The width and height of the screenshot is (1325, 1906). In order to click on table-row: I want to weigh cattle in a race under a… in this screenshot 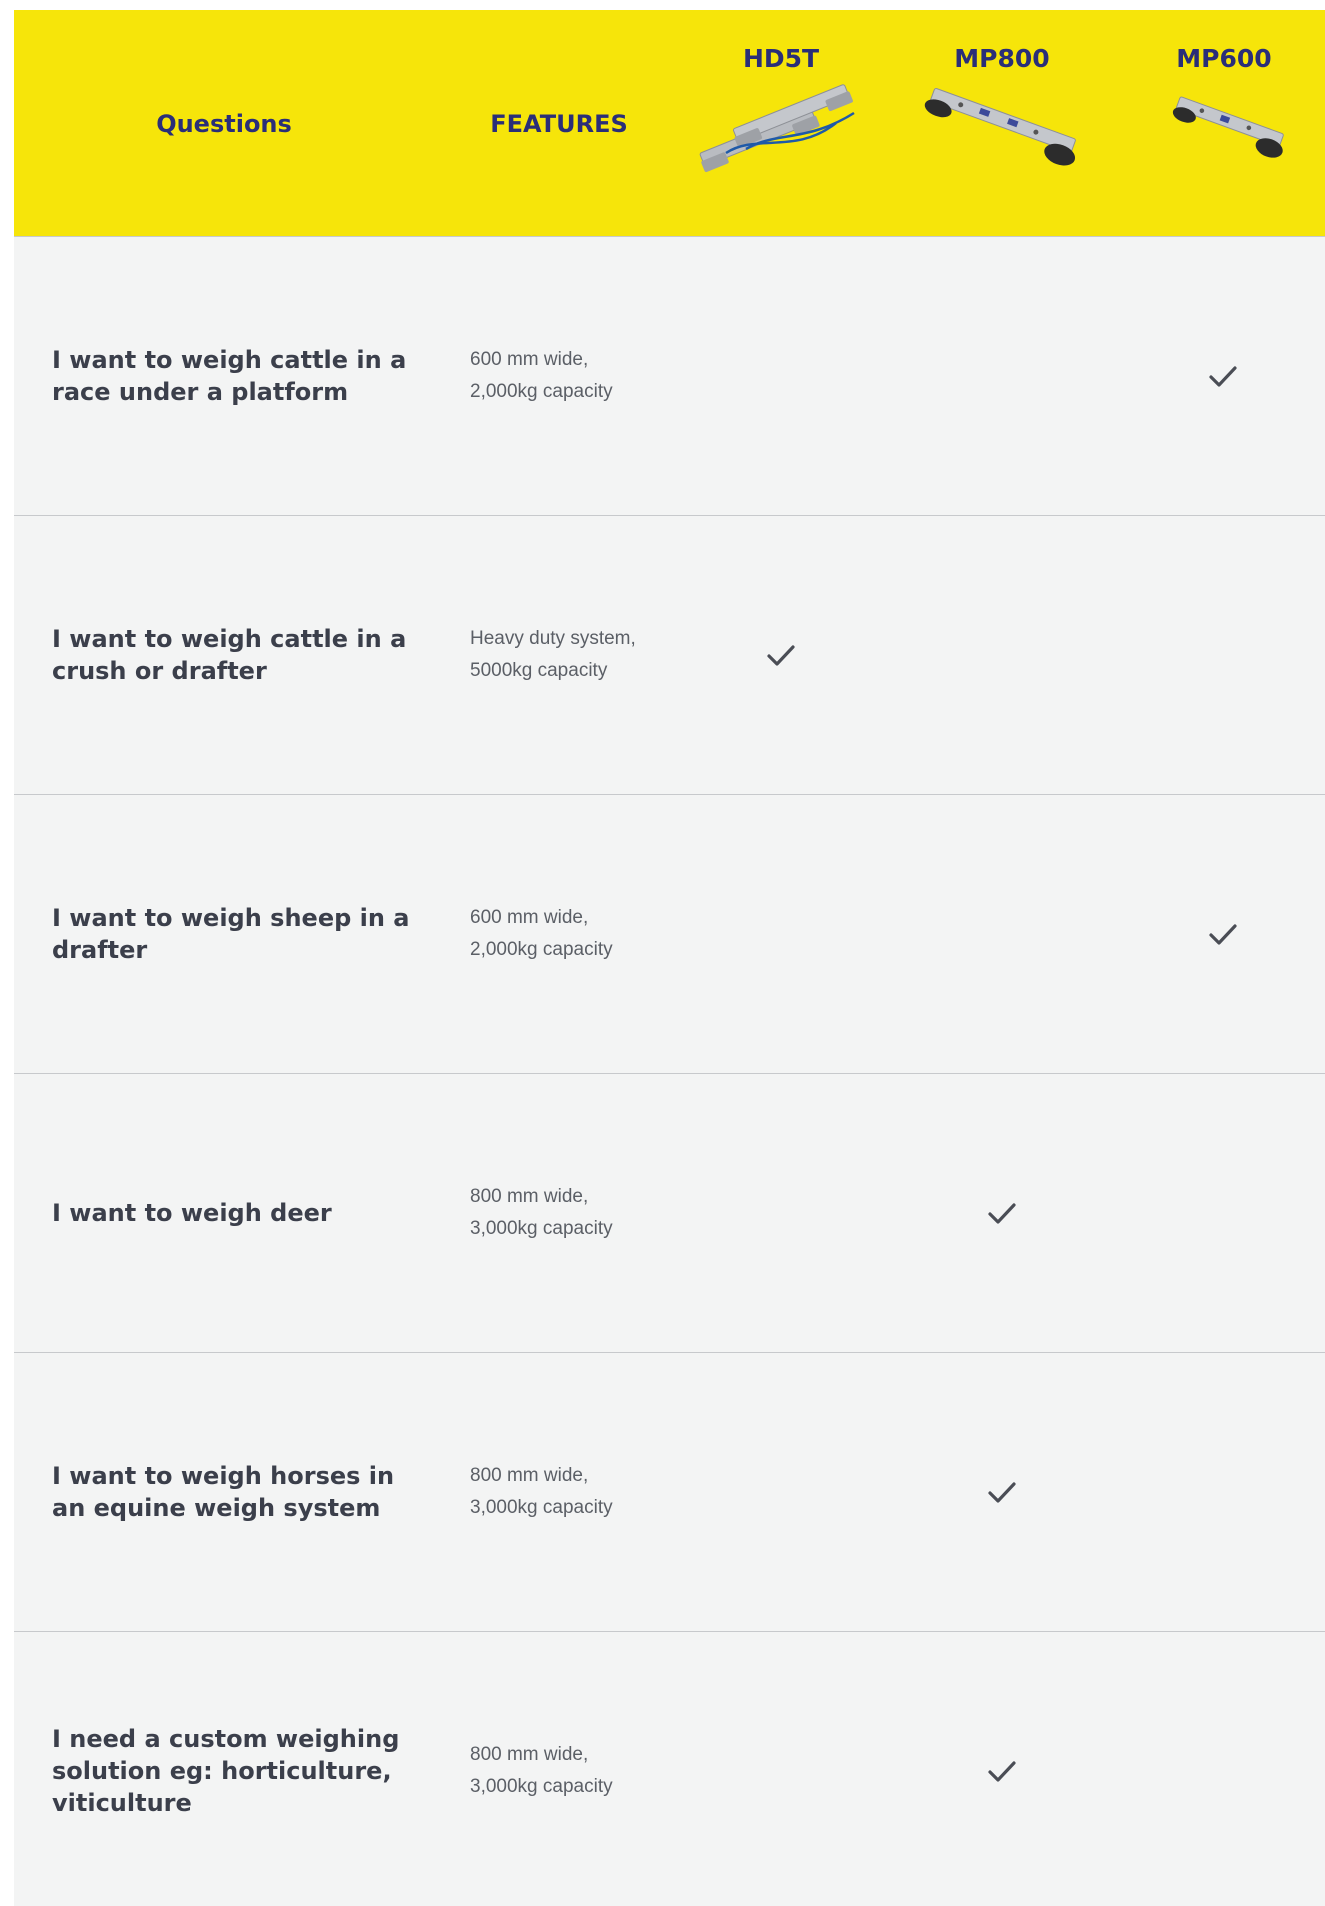, I will do `click(669, 375)`.